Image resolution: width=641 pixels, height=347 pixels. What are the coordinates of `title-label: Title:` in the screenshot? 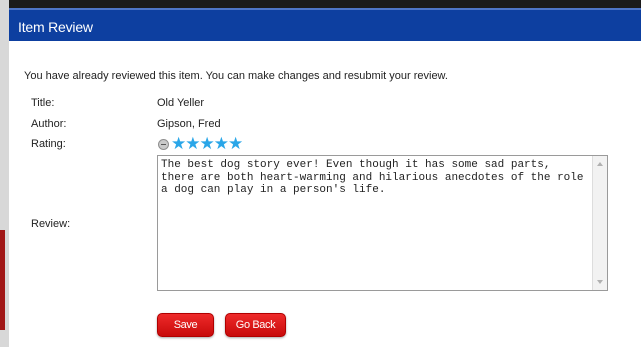 It's located at (43, 103).